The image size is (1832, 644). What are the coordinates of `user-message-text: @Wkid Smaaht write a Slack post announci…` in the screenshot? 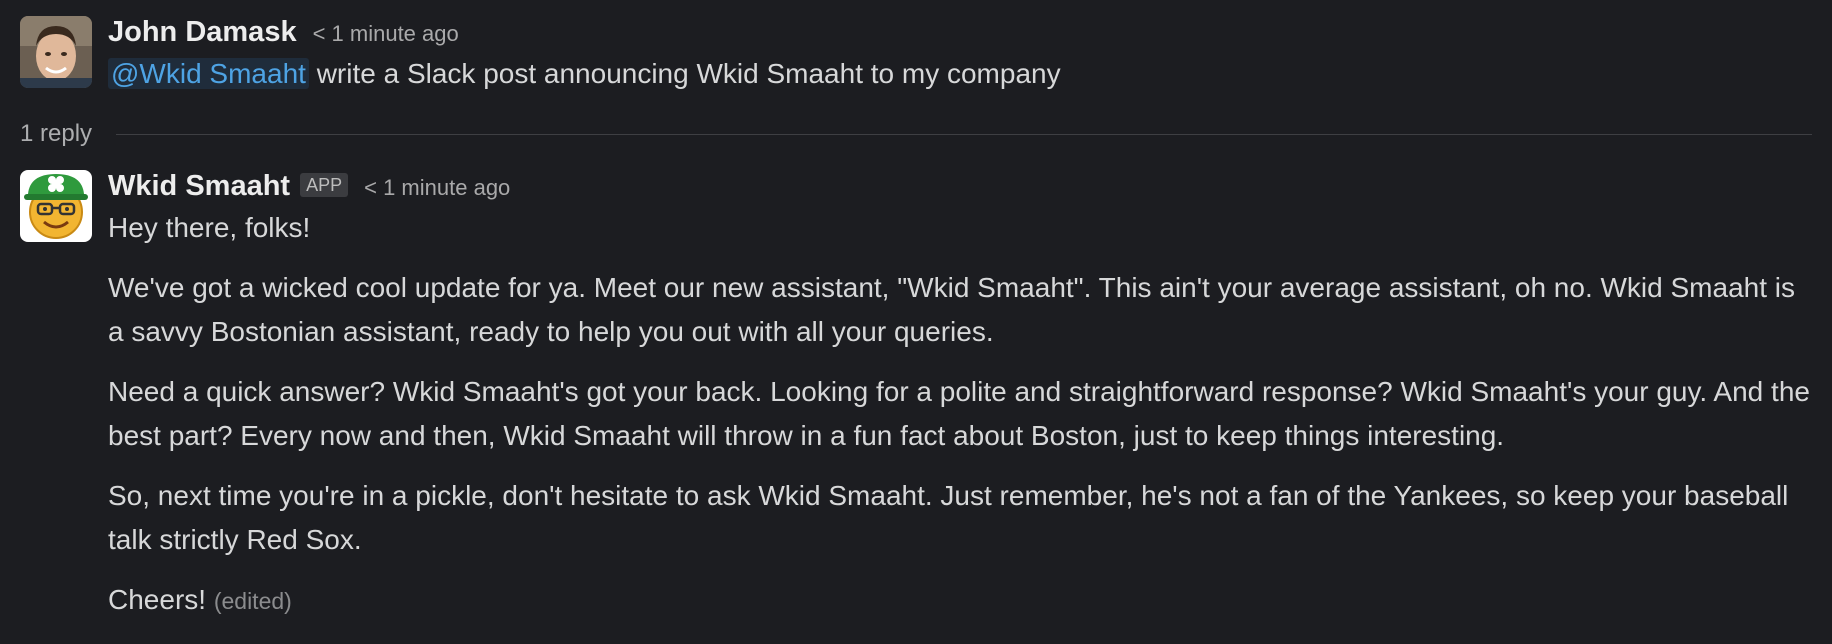 It's located at (960, 74).